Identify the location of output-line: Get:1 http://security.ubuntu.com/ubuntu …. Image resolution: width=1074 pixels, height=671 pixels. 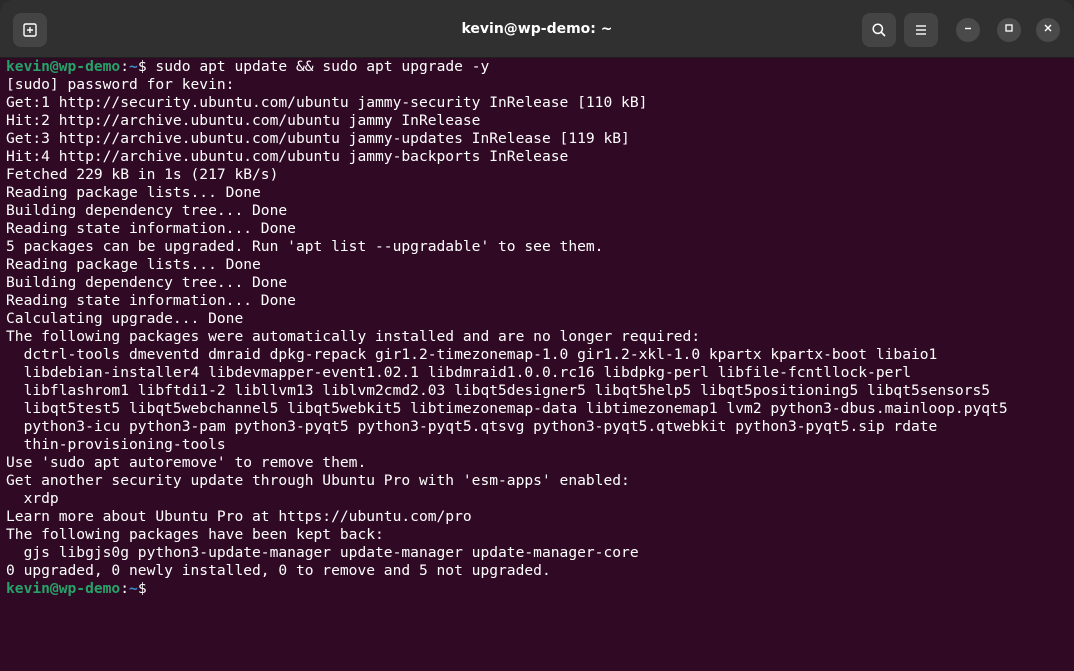
(327, 102).